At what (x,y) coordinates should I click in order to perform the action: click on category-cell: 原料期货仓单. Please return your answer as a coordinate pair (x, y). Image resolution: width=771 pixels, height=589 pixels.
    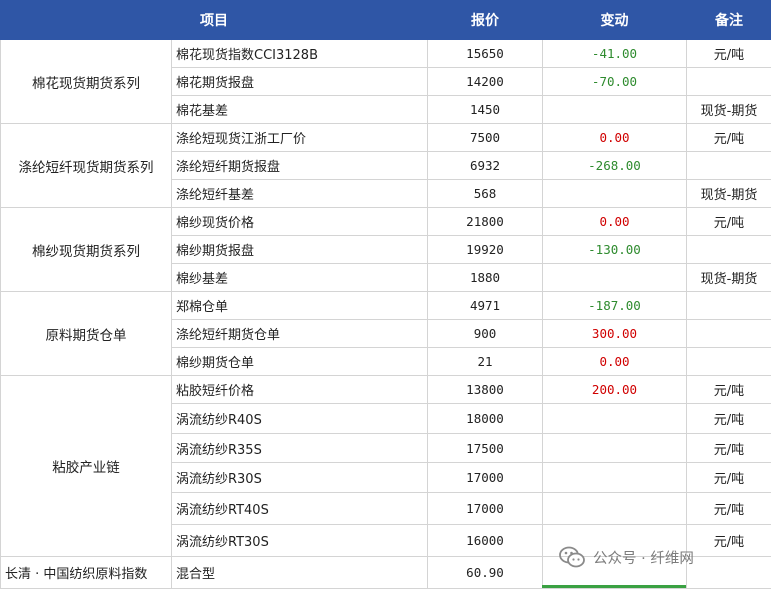
    Looking at the image, I should click on (86, 333).